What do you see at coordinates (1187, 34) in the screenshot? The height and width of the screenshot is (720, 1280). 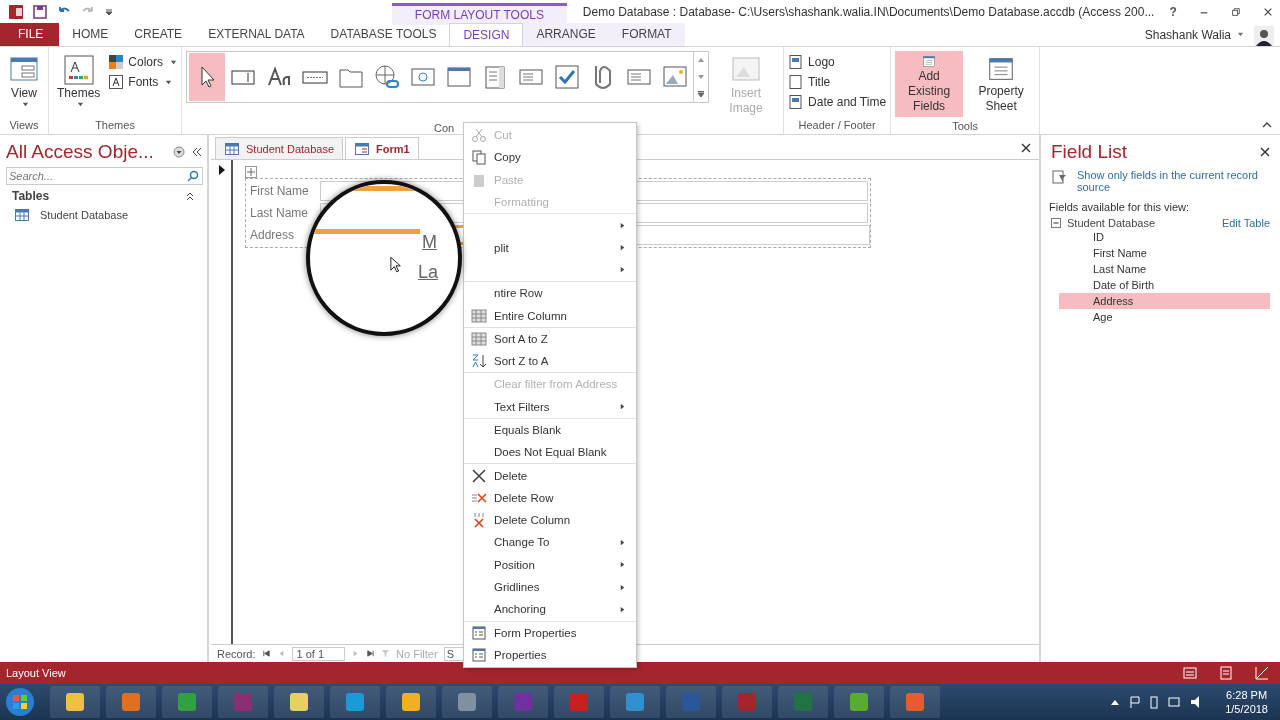 I see `user-name: Shashank Walia` at bounding box center [1187, 34].